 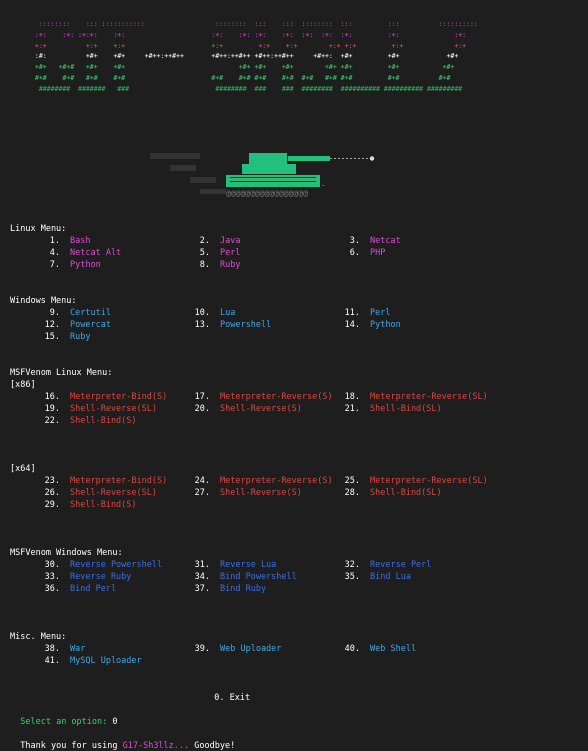 I want to click on menu-item-number: 19., so click(x=52, y=409).